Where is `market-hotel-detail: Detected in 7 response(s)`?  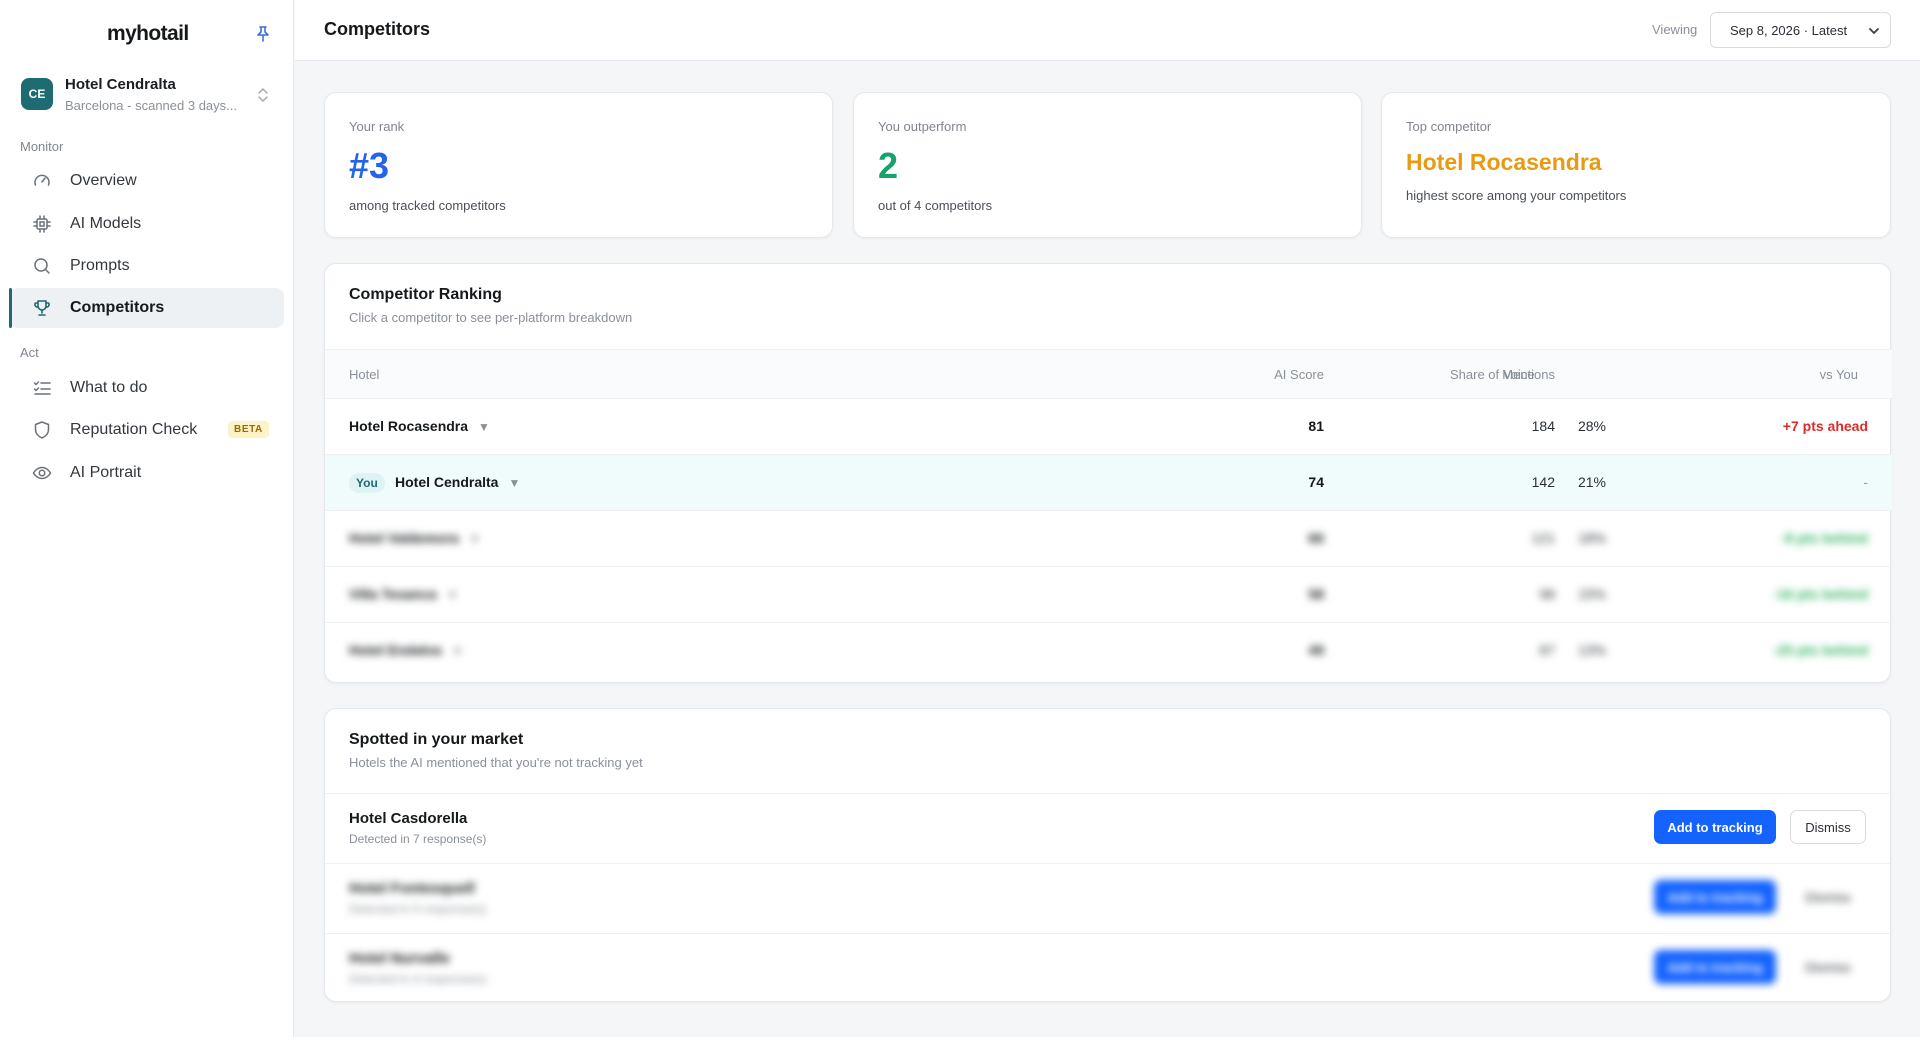 market-hotel-detail: Detected in 7 response(s) is located at coordinates (418, 839).